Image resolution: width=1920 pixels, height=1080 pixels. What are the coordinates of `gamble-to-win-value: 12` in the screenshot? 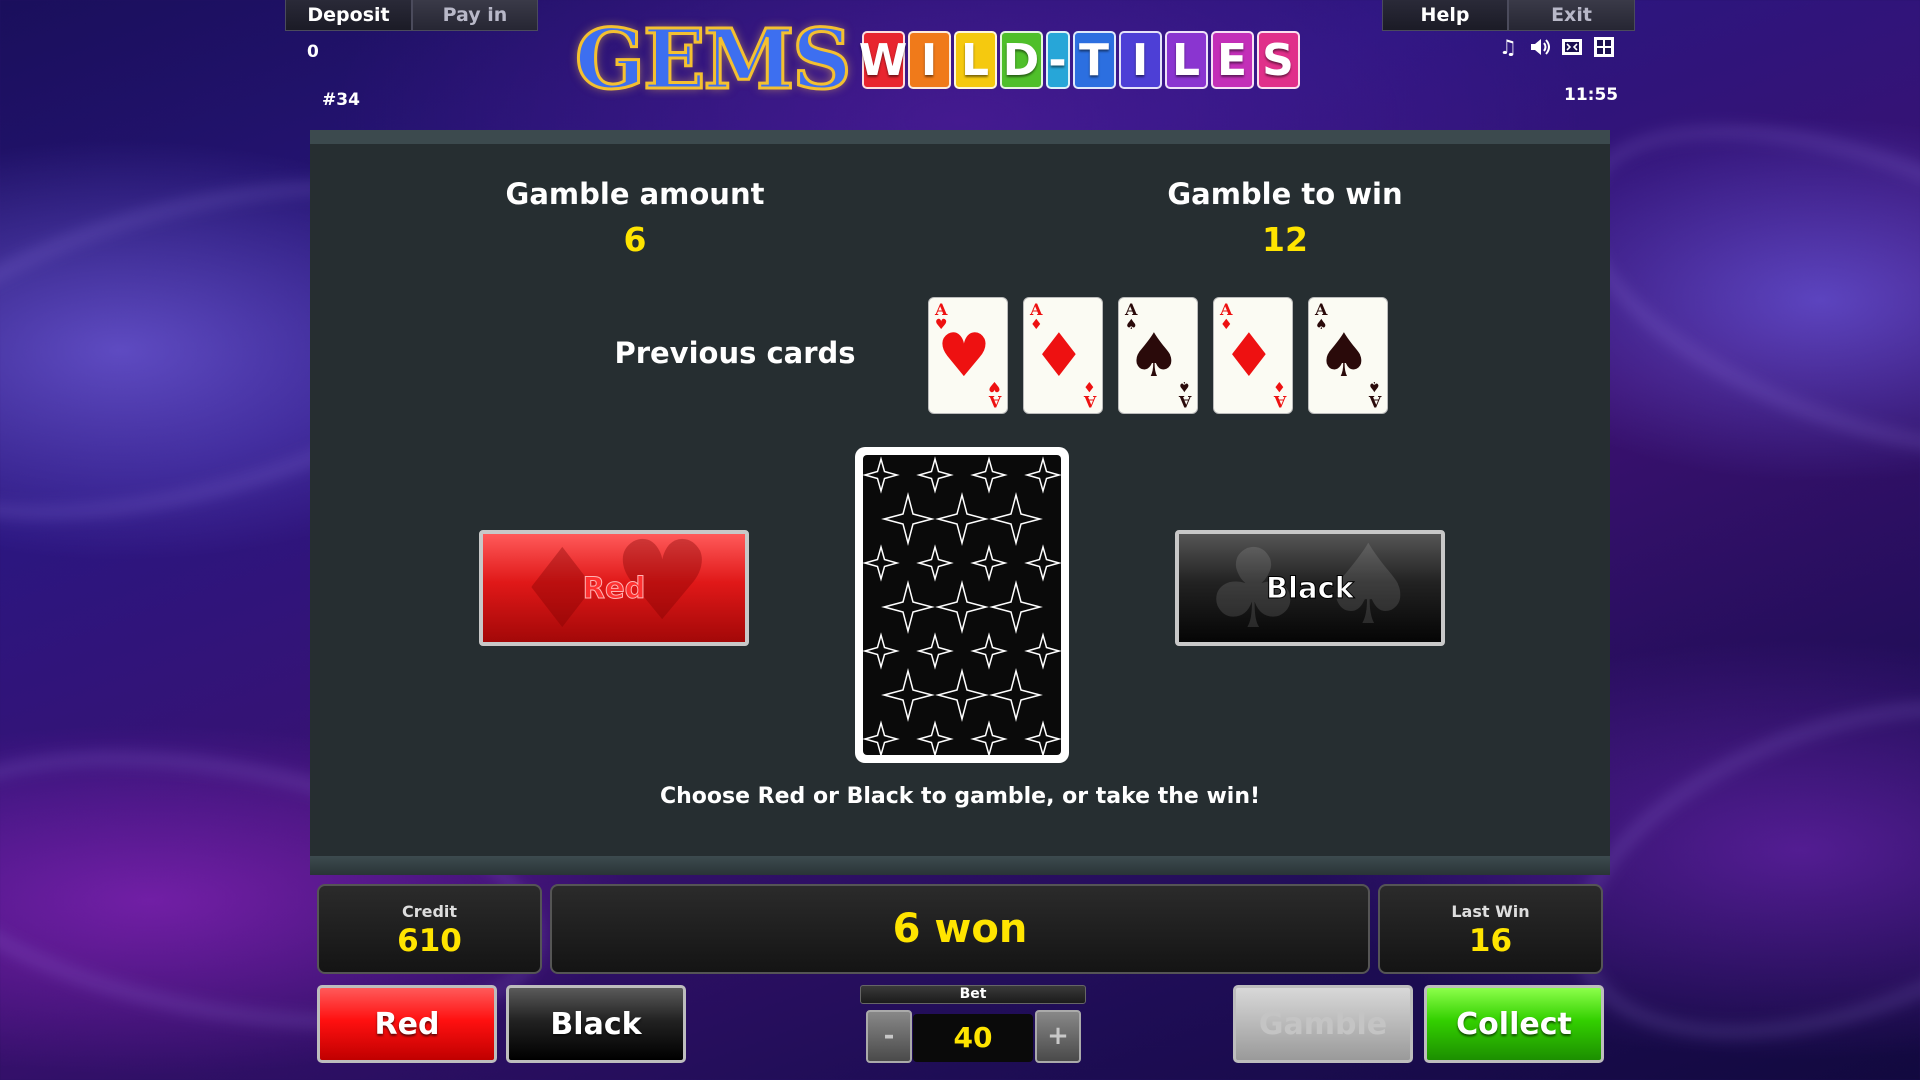 It's located at (1285, 239).